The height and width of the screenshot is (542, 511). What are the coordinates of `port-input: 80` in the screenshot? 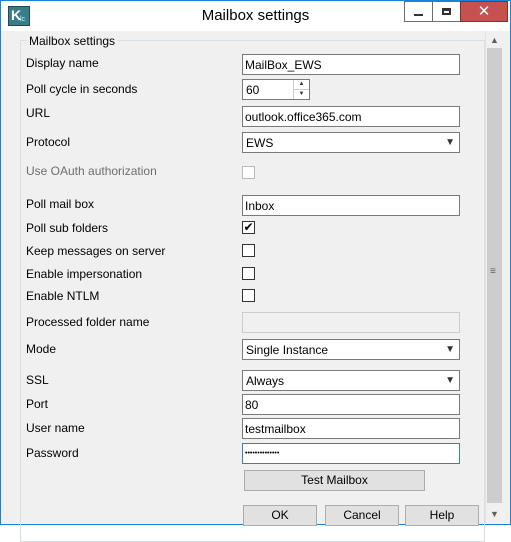 It's located at (351, 404).